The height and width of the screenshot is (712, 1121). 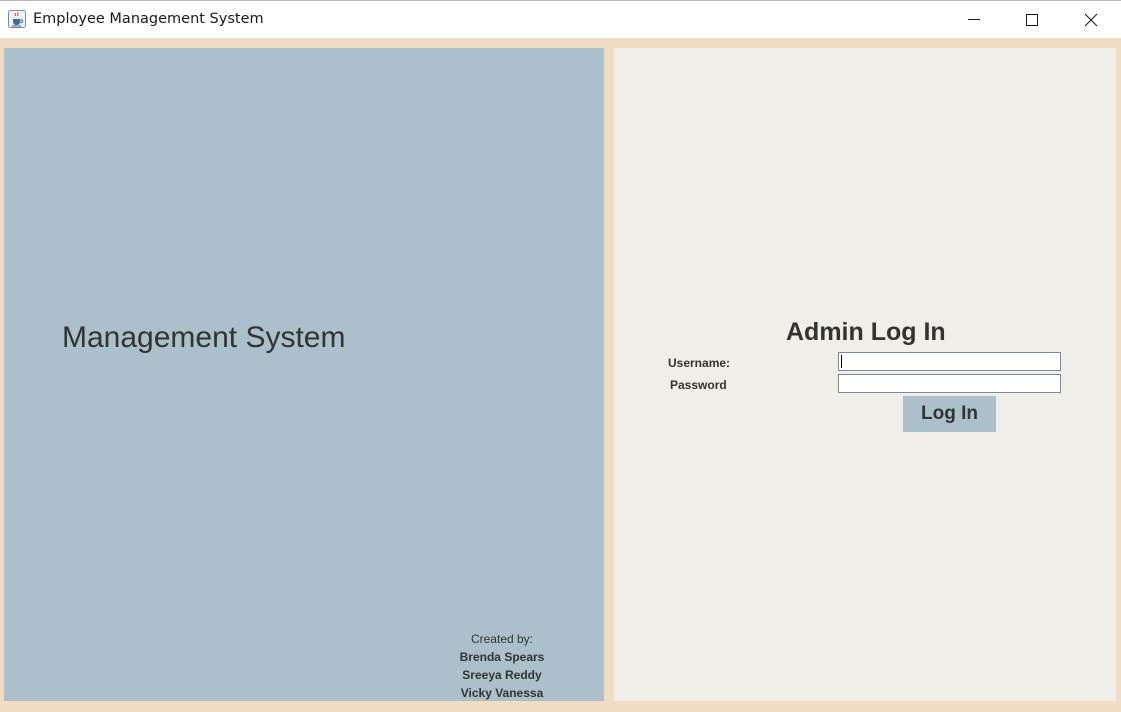 What do you see at coordinates (841, 361) in the screenshot?
I see `text-caret` at bounding box center [841, 361].